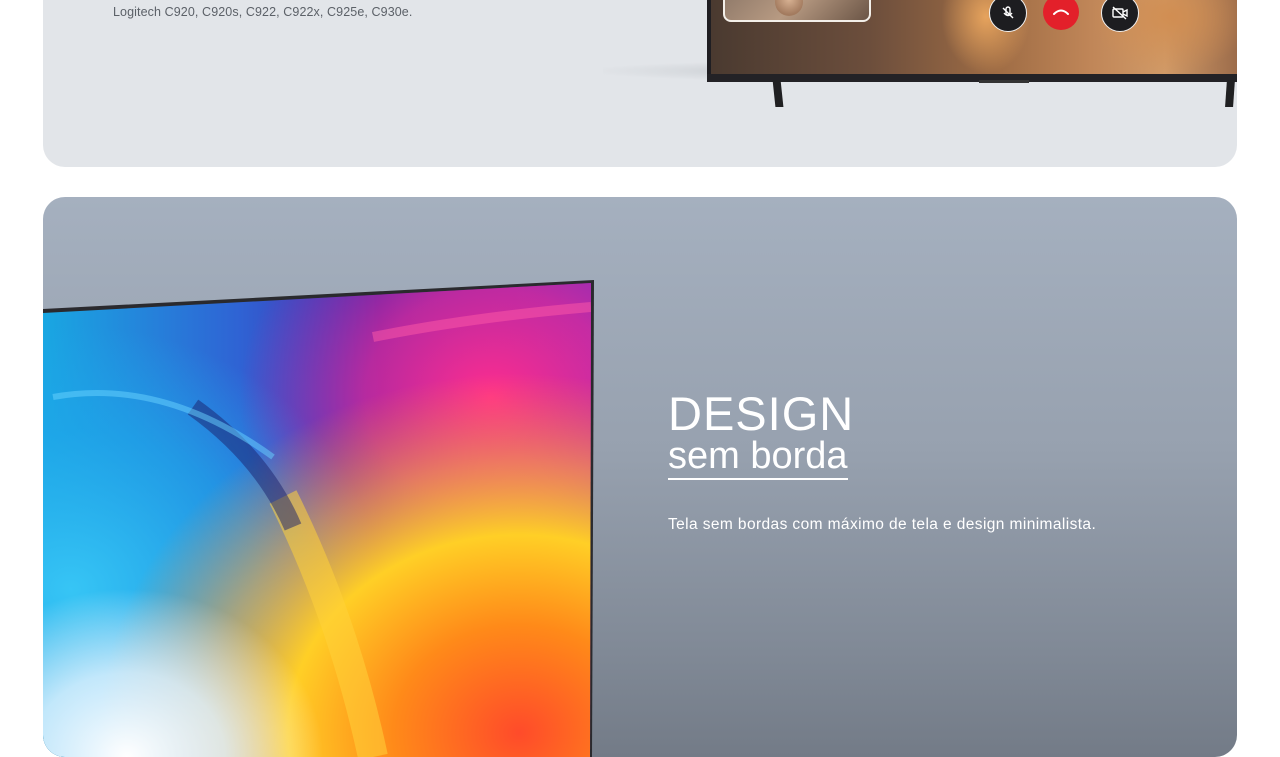 Image resolution: width=1280 pixels, height=757 pixels. I want to click on tv-screen, so click(974, 37).